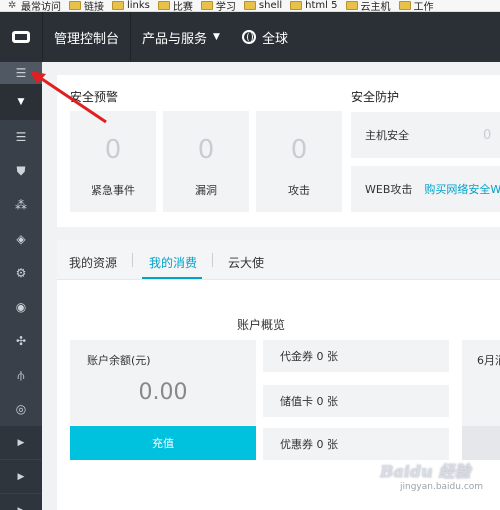 This screenshot has width=500, height=510. I want to click on recharge-button: 充值, so click(163, 443).